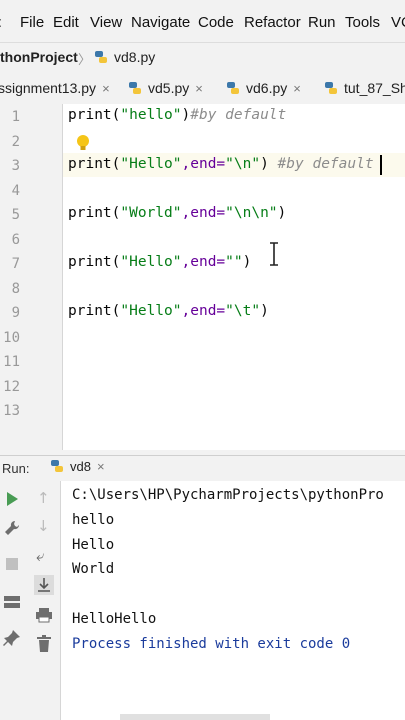 The width and height of the screenshot is (405, 720). What do you see at coordinates (32, 22) in the screenshot?
I see `menu-file: File` at bounding box center [32, 22].